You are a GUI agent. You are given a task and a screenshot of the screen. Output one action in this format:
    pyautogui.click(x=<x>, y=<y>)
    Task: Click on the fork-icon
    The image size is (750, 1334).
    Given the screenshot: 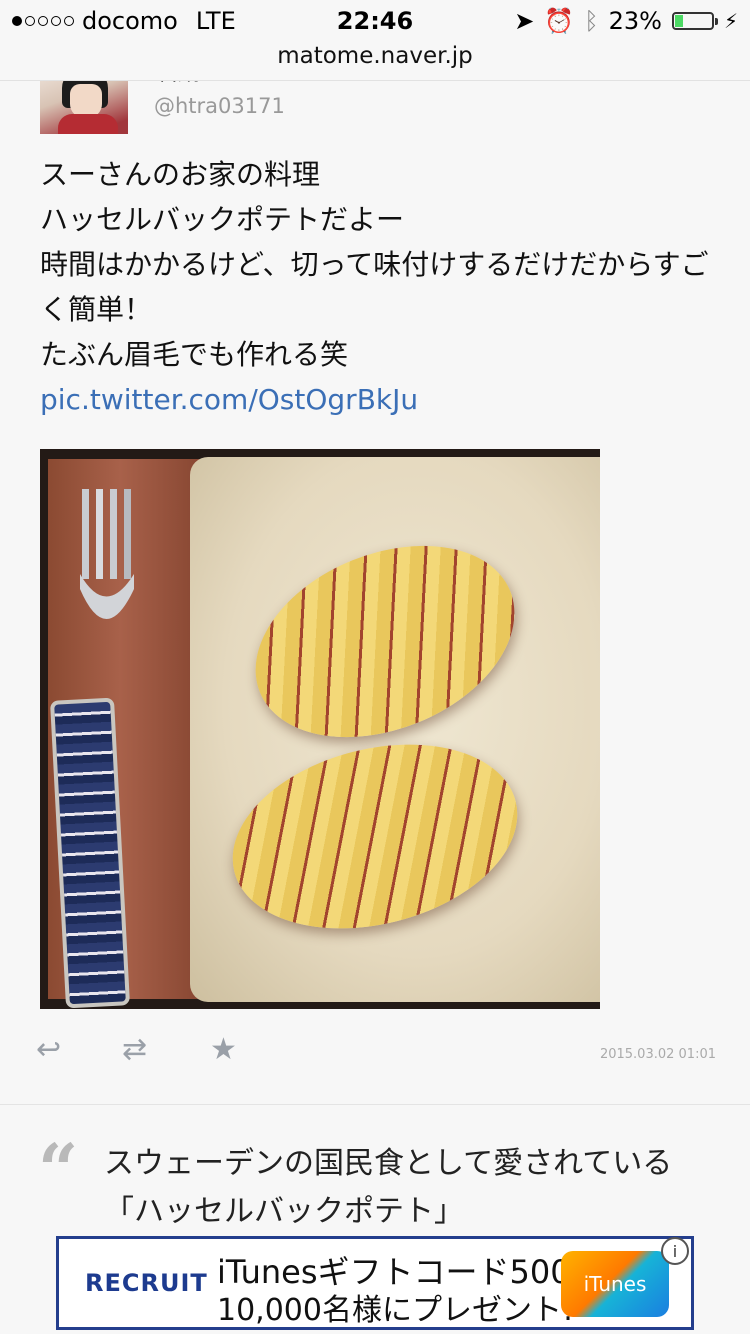 What is the action you would take?
    pyautogui.click(x=107, y=554)
    